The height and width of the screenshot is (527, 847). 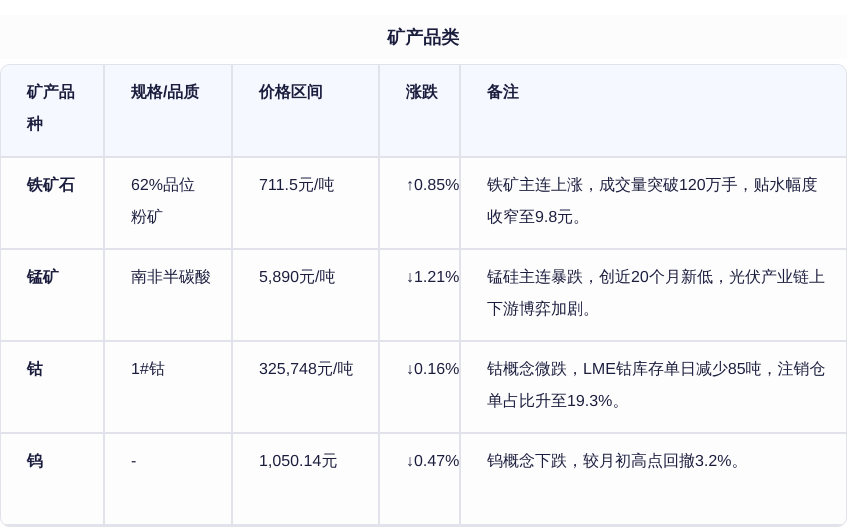 I want to click on column-header: 规格/品质, so click(x=168, y=111).